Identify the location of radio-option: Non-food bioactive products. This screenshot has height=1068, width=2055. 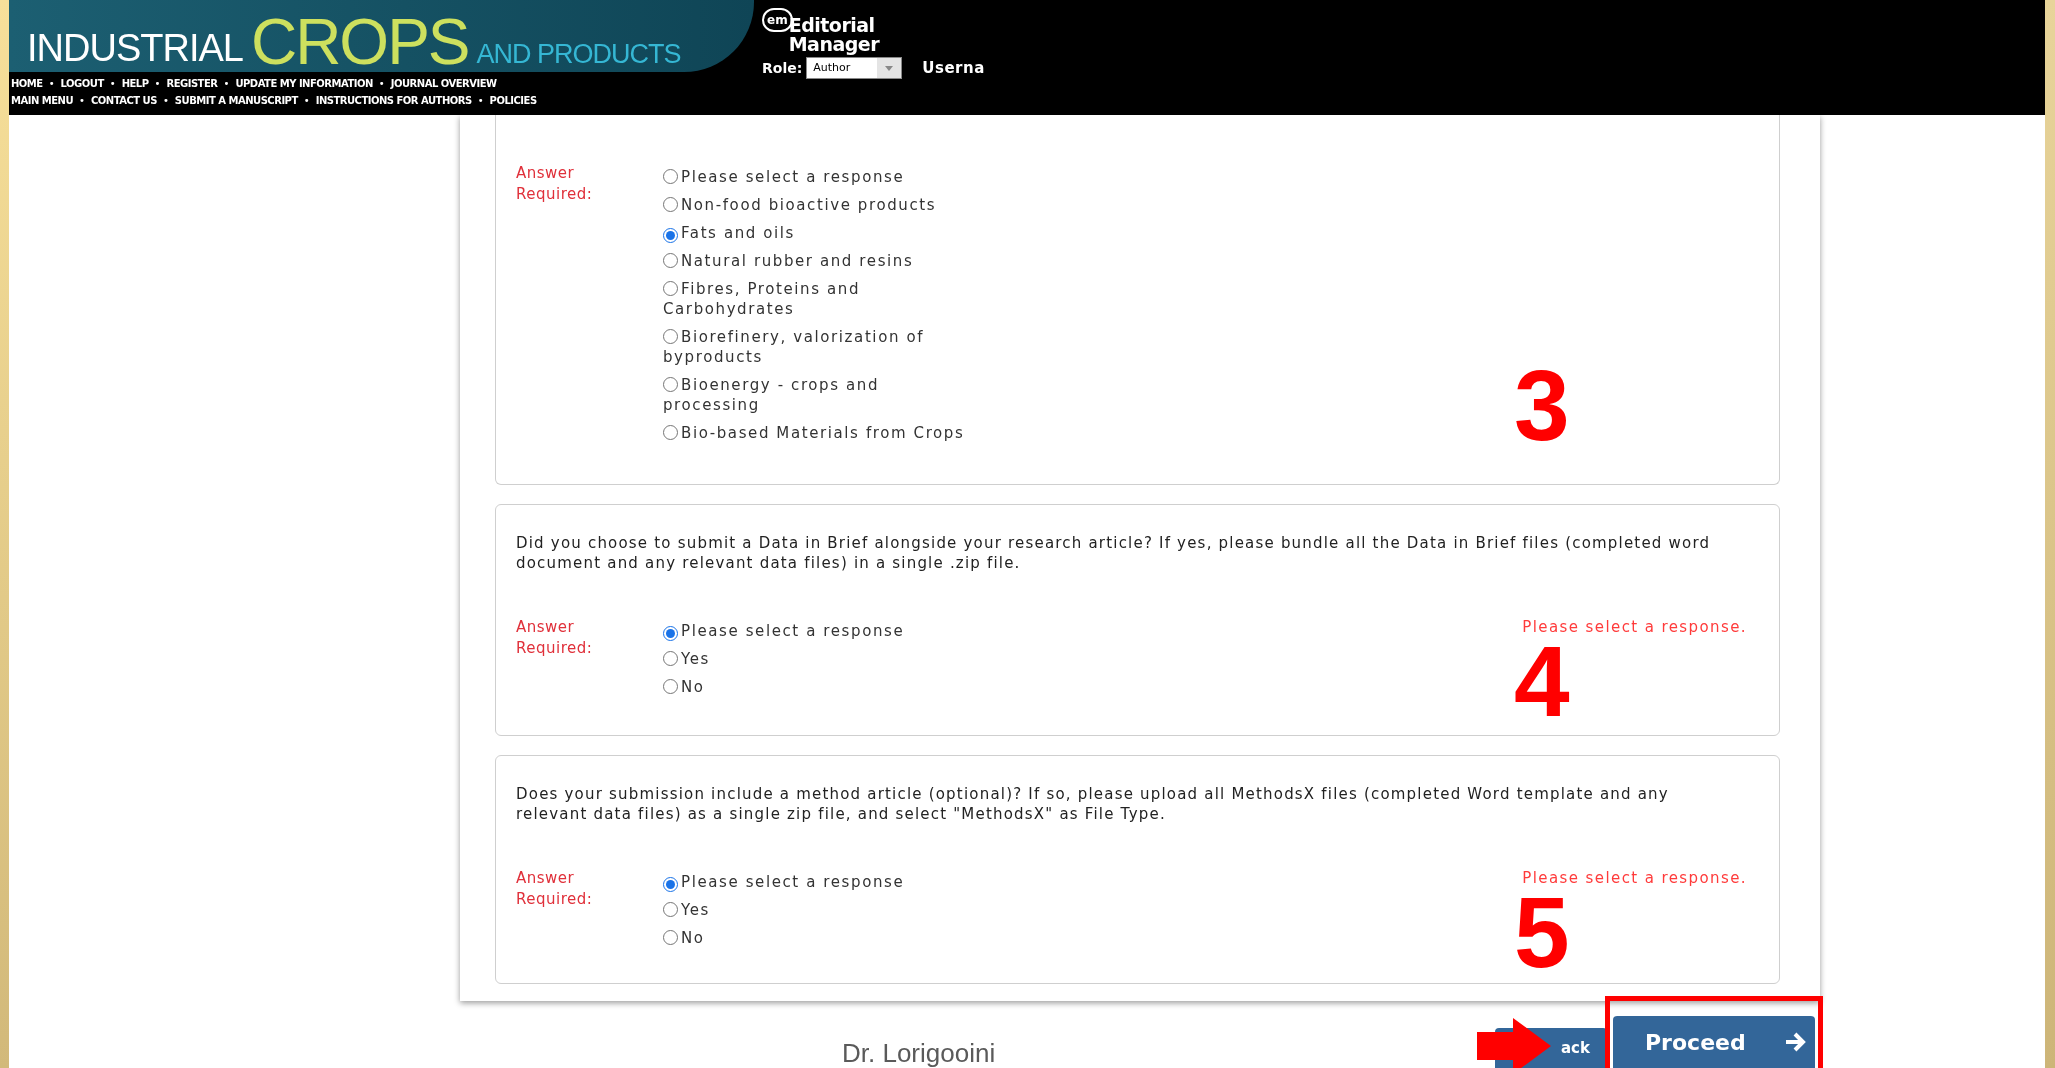
(822, 205).